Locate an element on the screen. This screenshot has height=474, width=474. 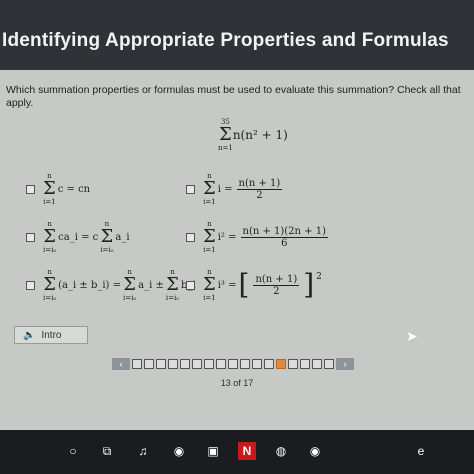
intro-button: 🔈 Intro is located at coordinates (51, 335).